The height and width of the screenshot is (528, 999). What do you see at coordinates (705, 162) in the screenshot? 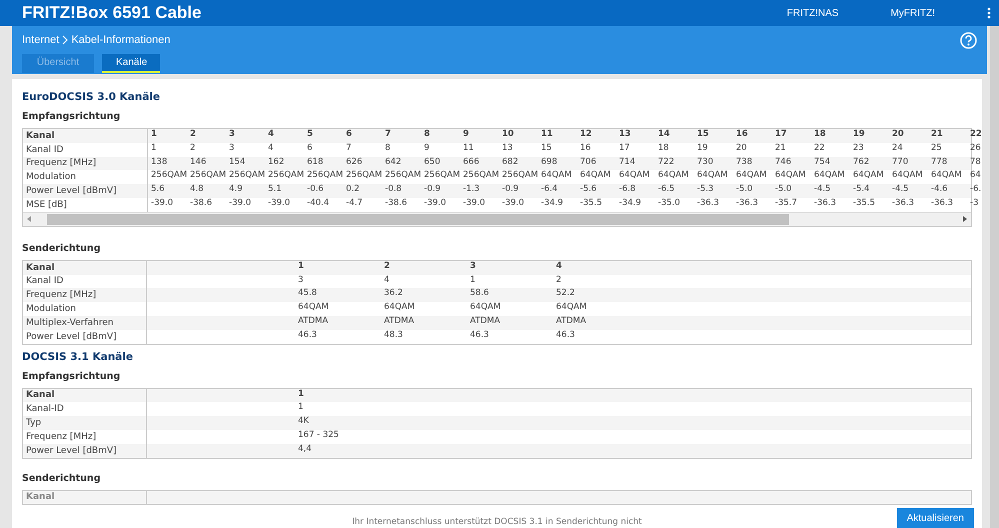
I see `table-cell-text: 730` at bounding box center [705, 162].